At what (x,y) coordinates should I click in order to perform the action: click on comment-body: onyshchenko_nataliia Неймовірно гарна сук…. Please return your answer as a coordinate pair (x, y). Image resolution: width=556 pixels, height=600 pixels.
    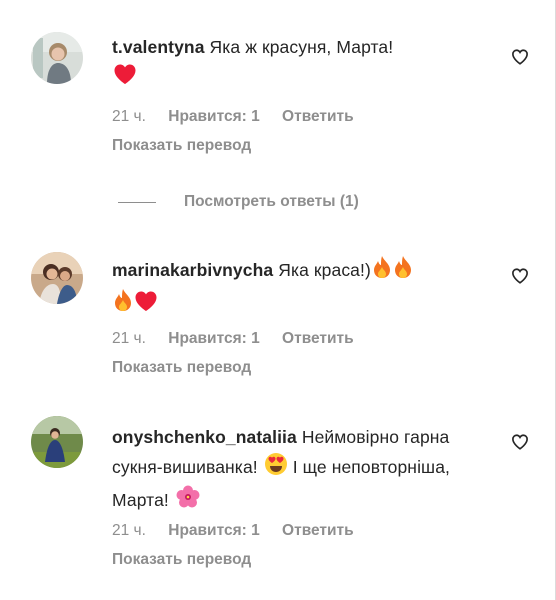
    Looking at the image, I should click on (307, 470).